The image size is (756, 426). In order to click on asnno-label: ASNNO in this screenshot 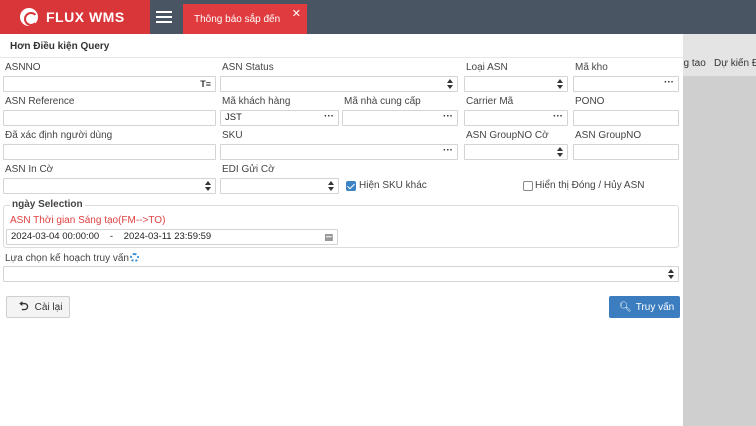, I will do `click(23, 67)`.